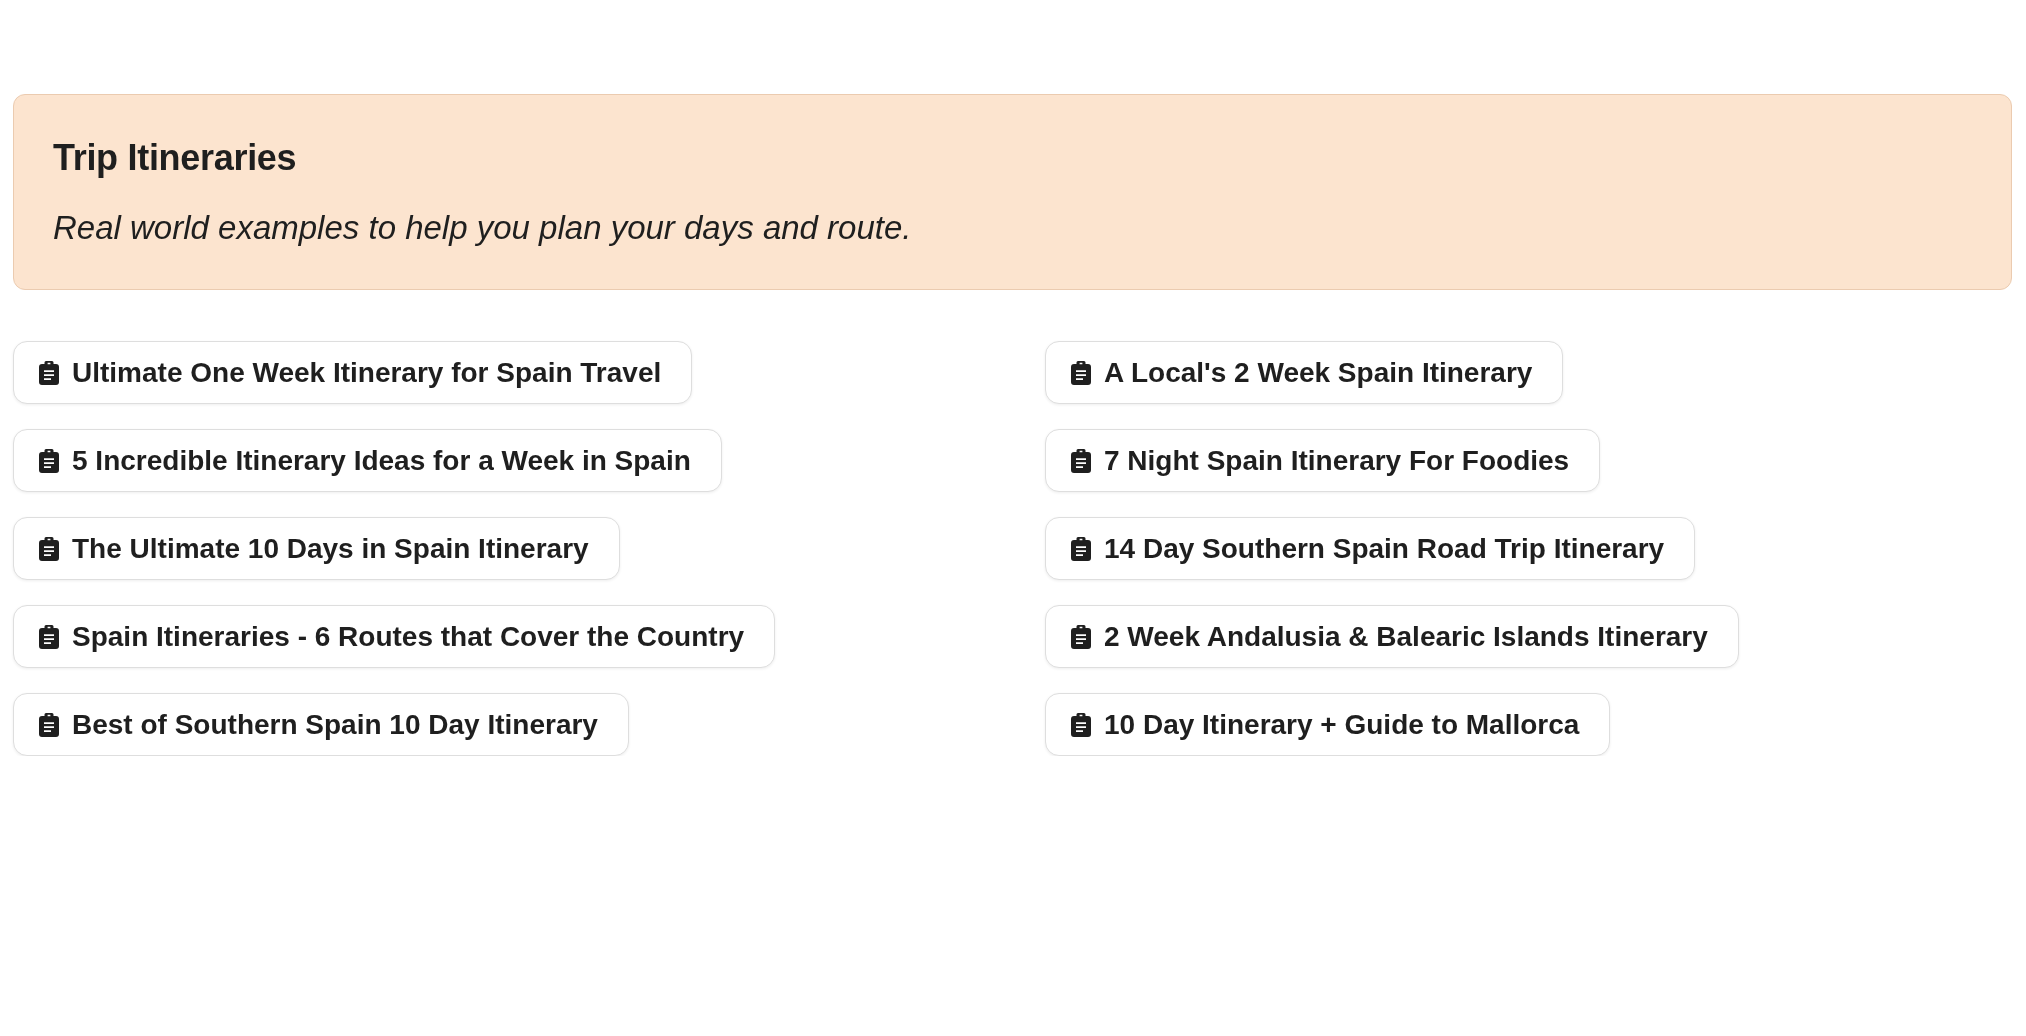 The width and height of the screenshot is (2026, 1036). What do you see at coordinates (1370, 548) in the screenshot?
I see `itinerary-link: 14 Day Southern Spain Road Trip Itinerary` at bounding box center [1370, 548].